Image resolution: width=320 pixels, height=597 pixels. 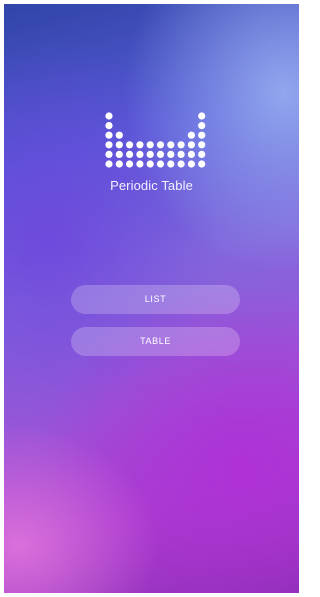 I want to click on app-title: Periodic Table, so click(x=151, y=185).